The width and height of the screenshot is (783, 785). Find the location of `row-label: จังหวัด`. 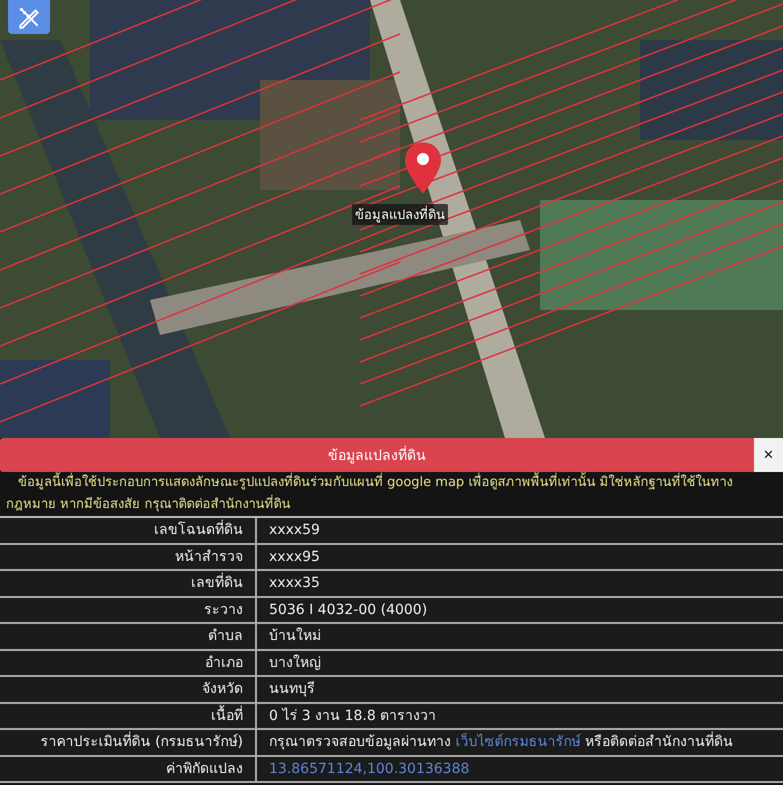

row-label: จังหวัด is located at coordinates (128, 690).